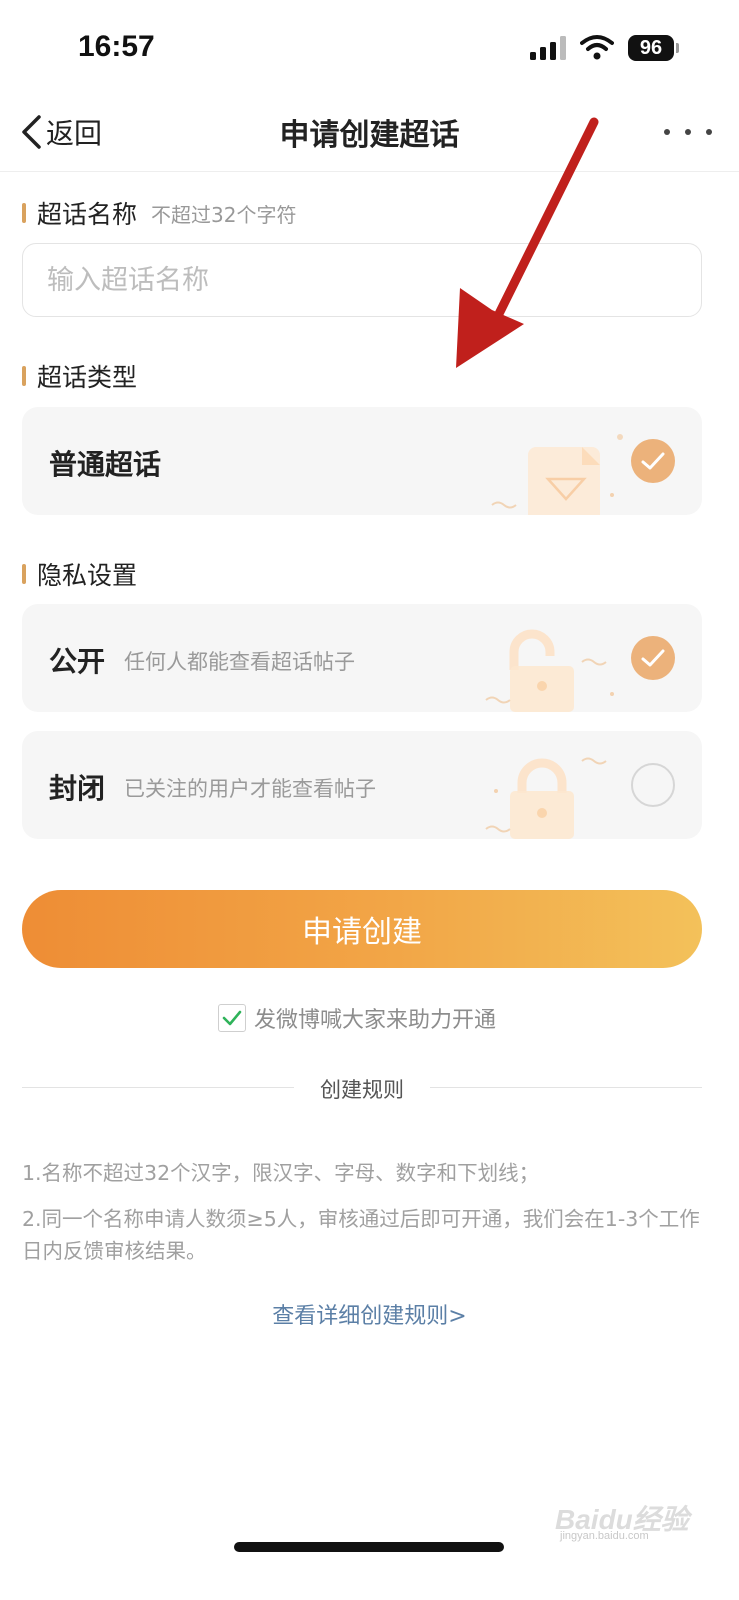 The width and height of the screenshot is (739, 1600). I want to click on baidu-watermark-url: jingyan.baidu.com, so click(604, 1536).